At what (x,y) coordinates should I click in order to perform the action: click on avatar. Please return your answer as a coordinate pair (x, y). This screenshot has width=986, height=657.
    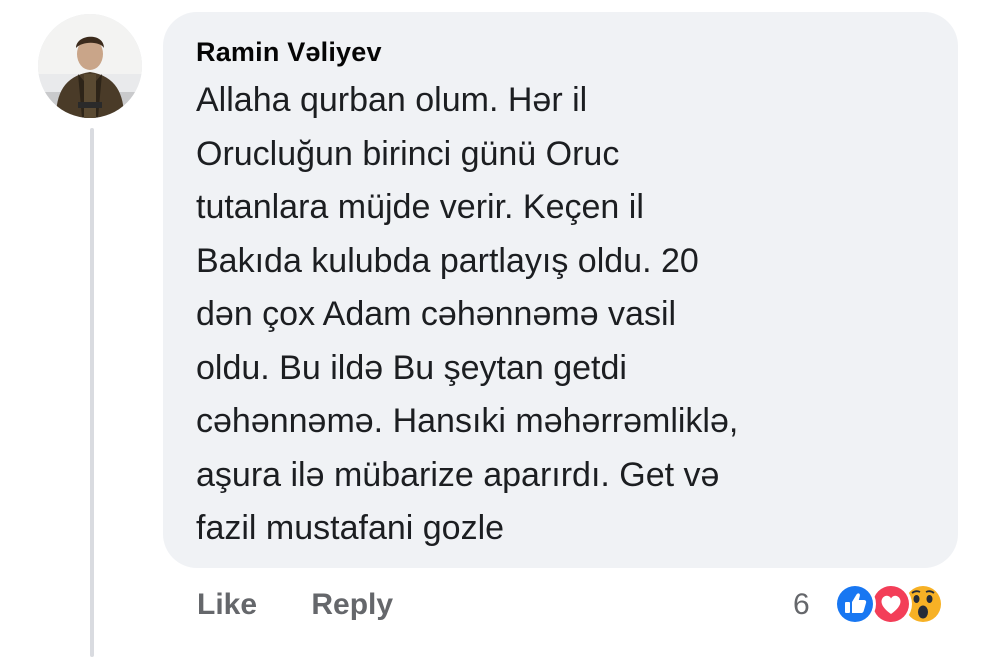
    Looking at the image, I should click on (90, 66).